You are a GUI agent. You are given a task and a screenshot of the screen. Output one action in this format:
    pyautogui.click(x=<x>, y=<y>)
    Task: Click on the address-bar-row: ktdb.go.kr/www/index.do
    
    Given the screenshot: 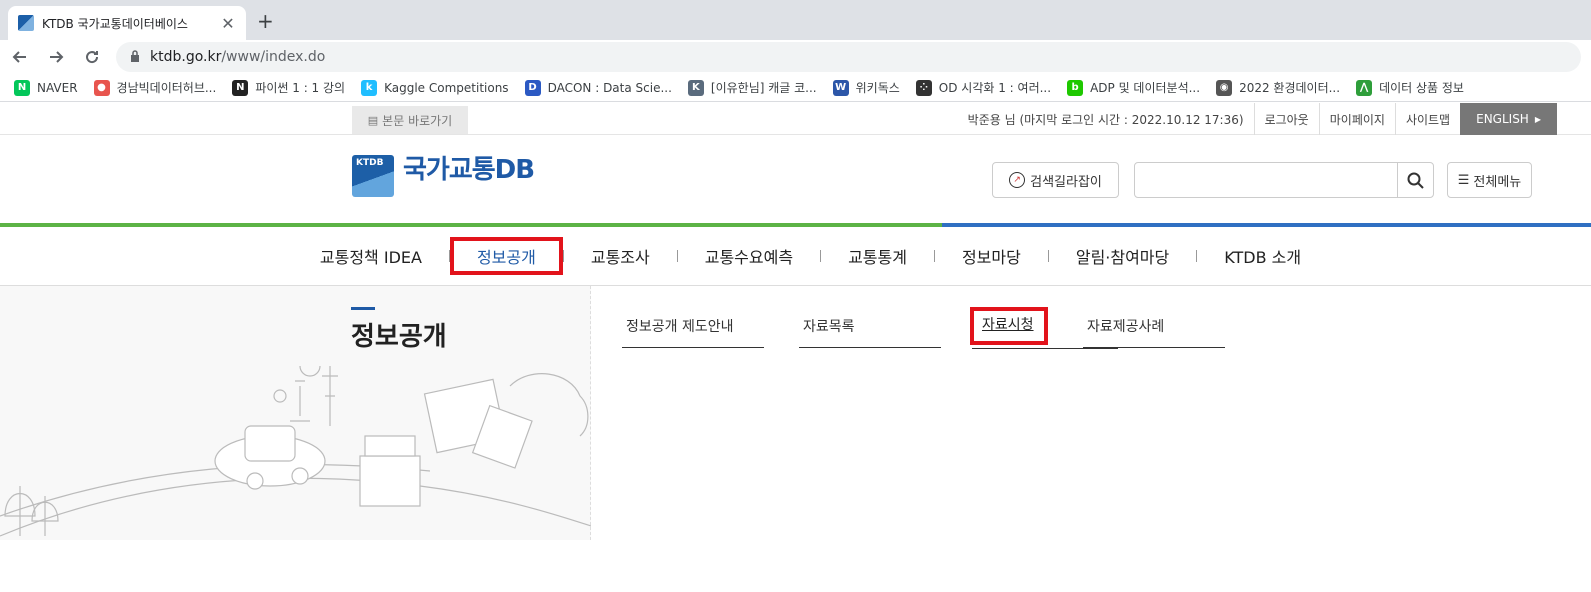 What is the action you would take?
    pyautogui.click(x=795, y=57)
    